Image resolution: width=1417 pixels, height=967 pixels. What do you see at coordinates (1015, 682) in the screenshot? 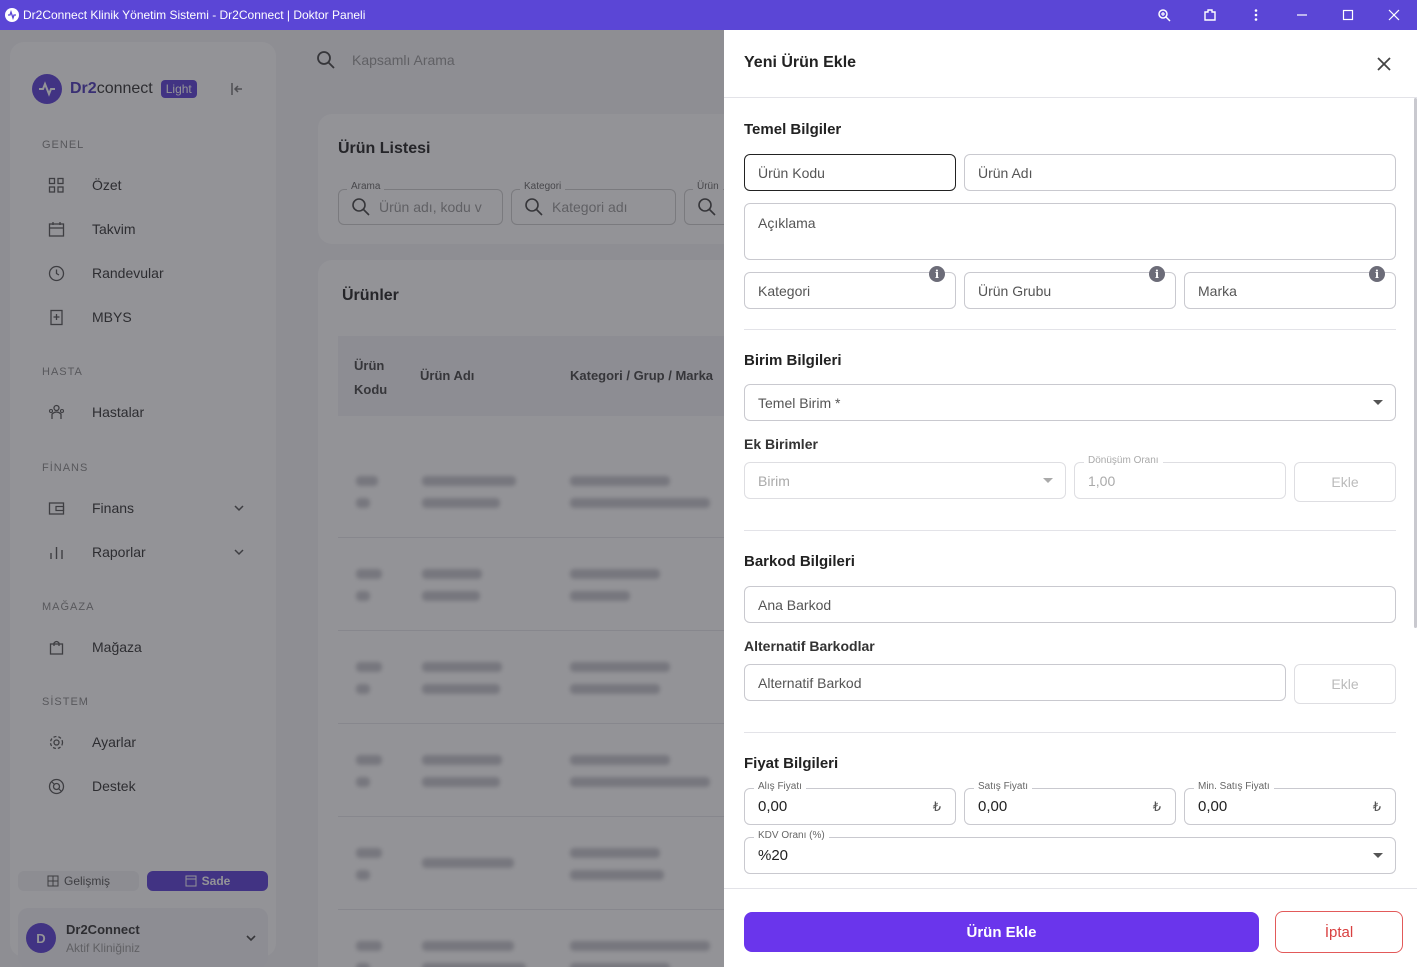
I see `alt-barcode-input: Alternatif Barkod` at bounding box center [1015, 682].